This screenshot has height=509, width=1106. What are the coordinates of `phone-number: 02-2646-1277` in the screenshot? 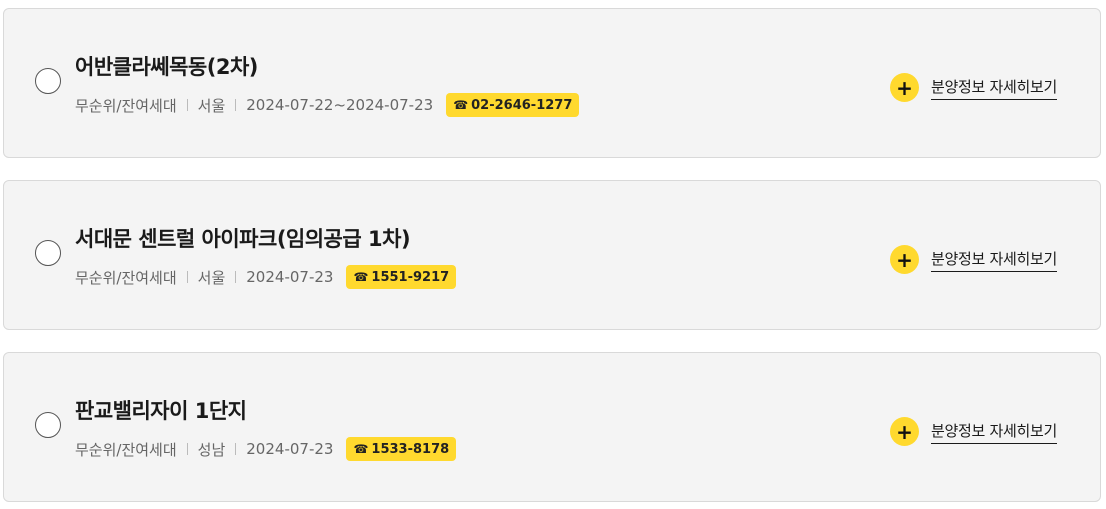 It's located at (522, 105).